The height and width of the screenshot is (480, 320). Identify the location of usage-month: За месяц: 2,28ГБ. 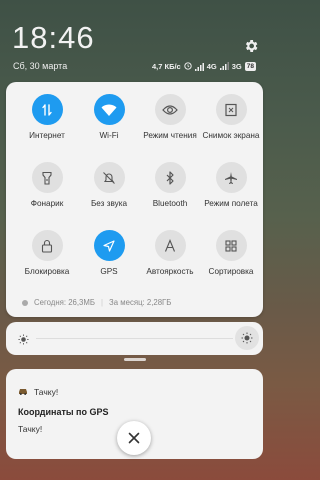
(140, 302).